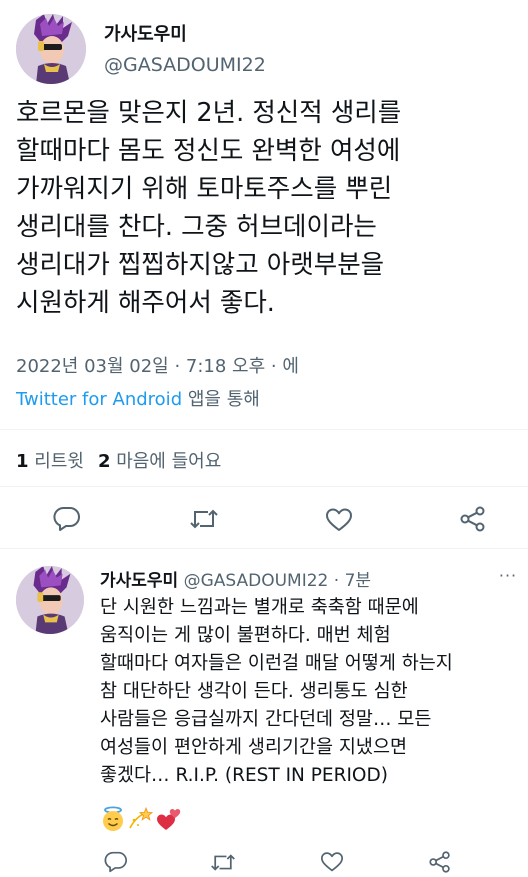 This screenshot has width=528, height=877. Describe the element at coordinates (145, 303) in the screenshot. I see `tweet-text-line: 시원하게 해주어서 좋다.` at that location.